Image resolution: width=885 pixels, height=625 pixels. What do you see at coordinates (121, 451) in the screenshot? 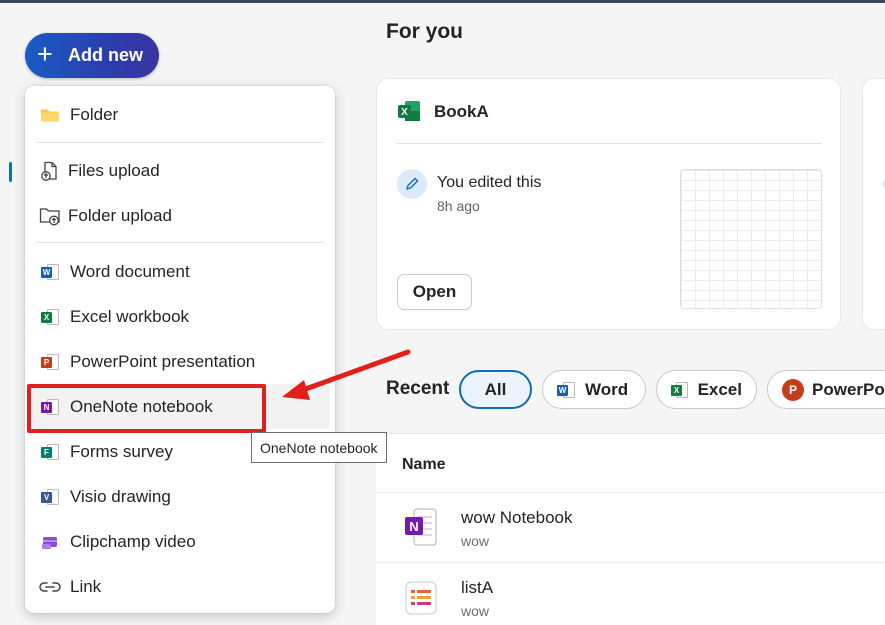
I see `menu-item-label: Forms survey` at bounding box center [121, 451].